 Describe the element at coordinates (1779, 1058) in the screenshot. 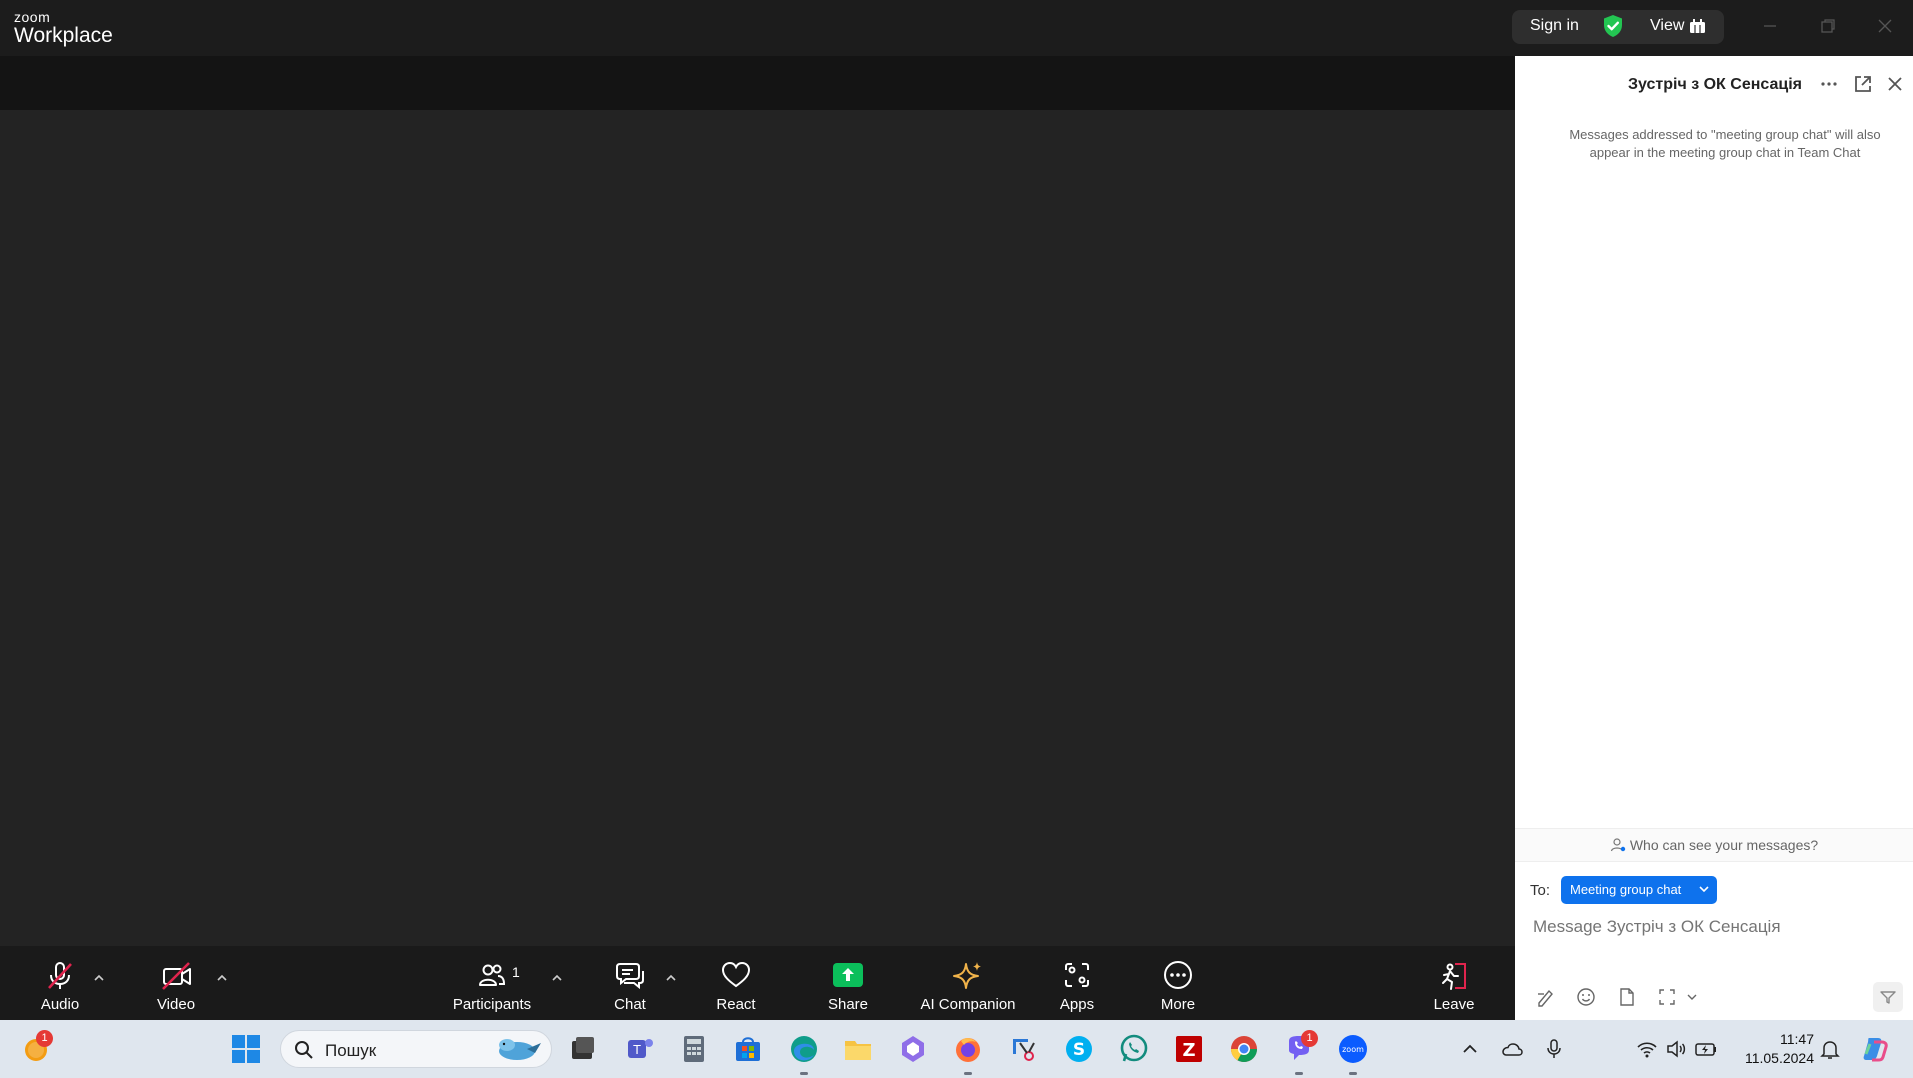

I see `clock-date: 11.05.2024` at that location.